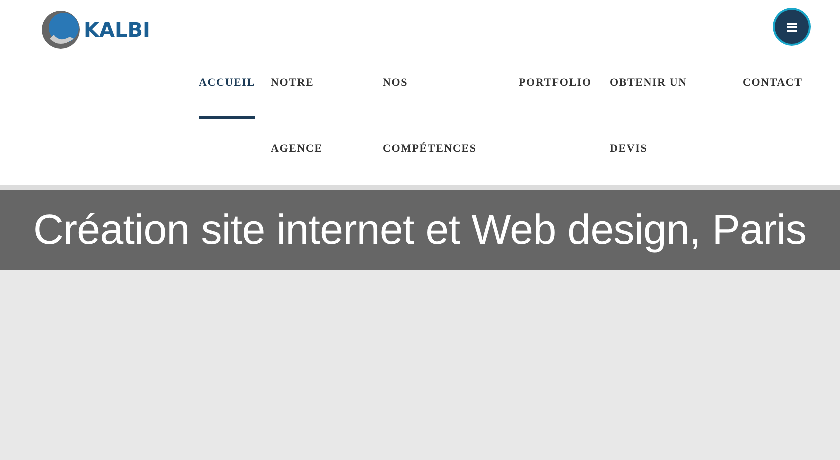 This screenshot has height=460, width=840. I want to click on menu-button, so click(792, 27).